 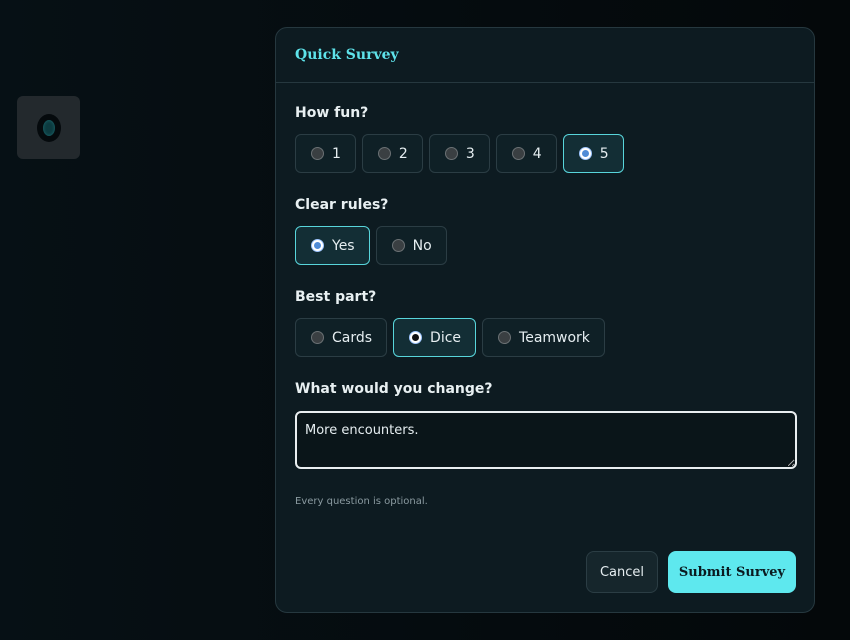 I want to click on radio-option-fun-2: 2, so click(x=392, y=153).